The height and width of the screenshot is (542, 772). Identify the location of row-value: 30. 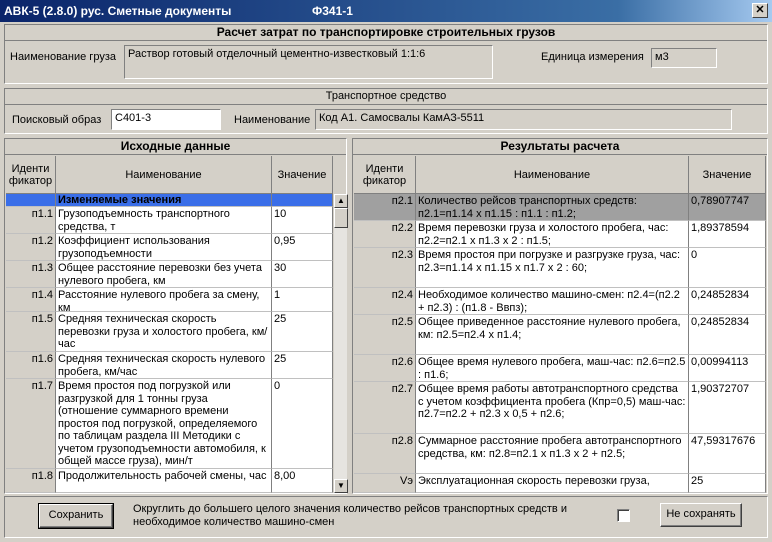
(302, 274).